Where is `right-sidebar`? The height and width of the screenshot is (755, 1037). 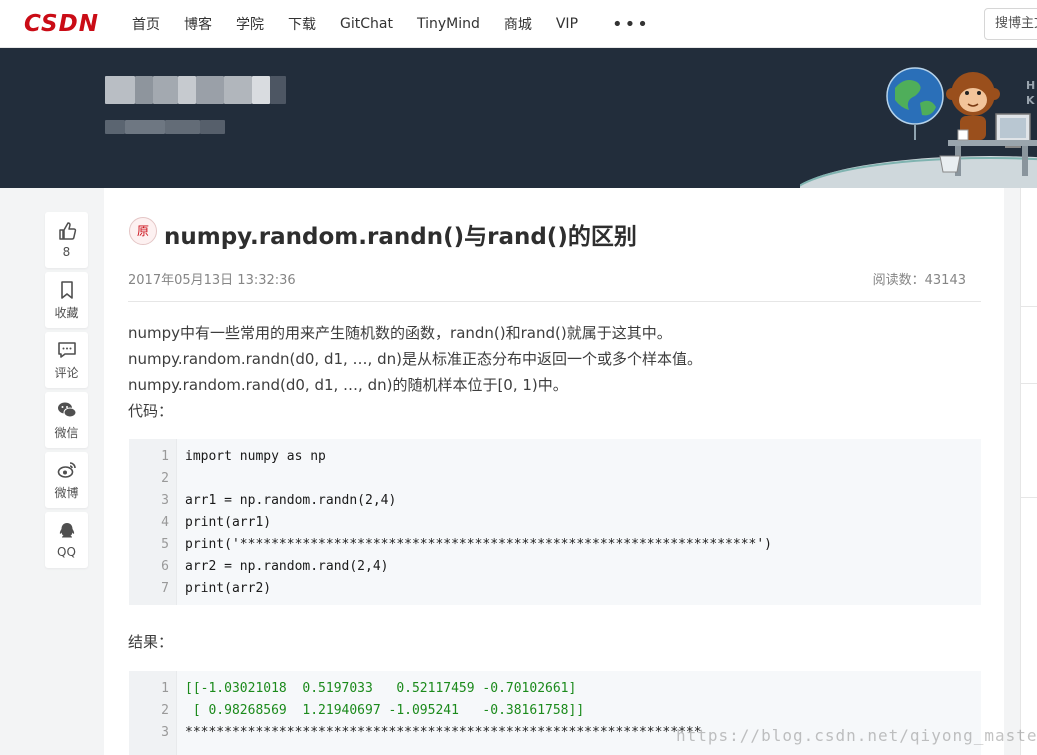
right-sidebar is located at coordinates (1028, 471).